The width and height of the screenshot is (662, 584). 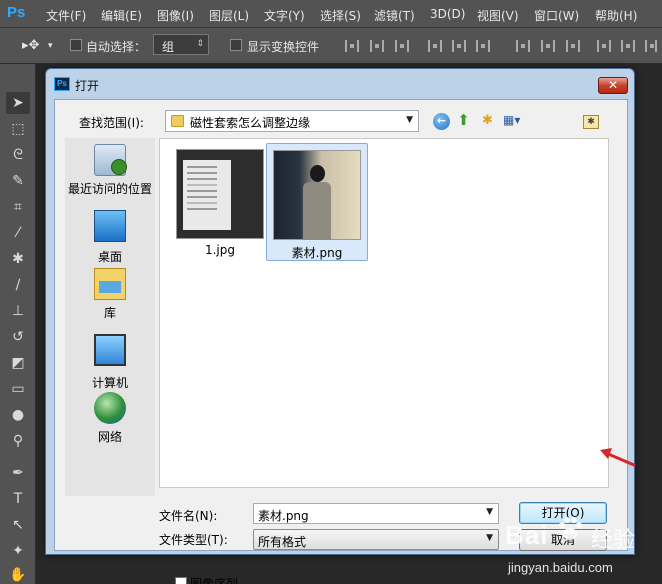 What do you see at coordinates (110, 284) in the screenshot?
I see `library-icon` at bounding box center [110, 284].